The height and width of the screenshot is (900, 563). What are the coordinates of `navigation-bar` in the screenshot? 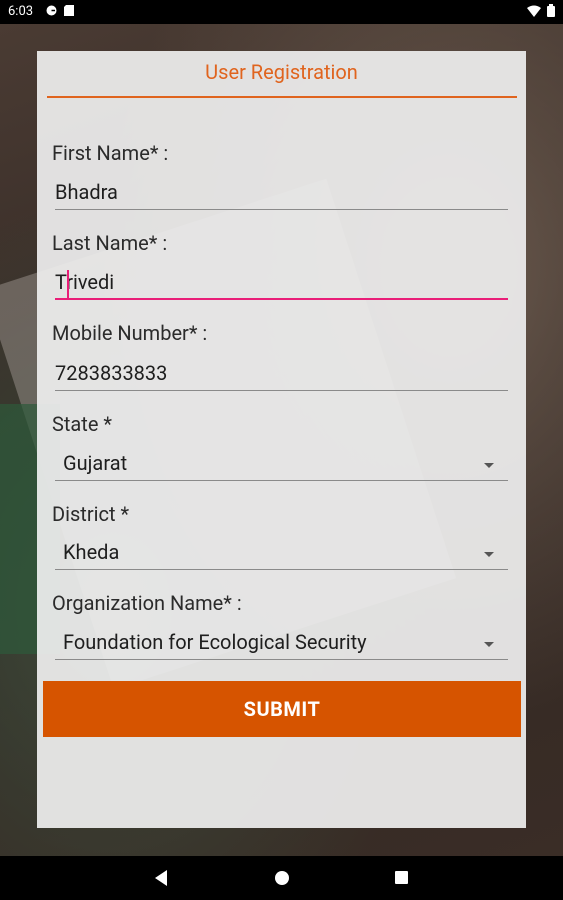 It's located at (281, 878).